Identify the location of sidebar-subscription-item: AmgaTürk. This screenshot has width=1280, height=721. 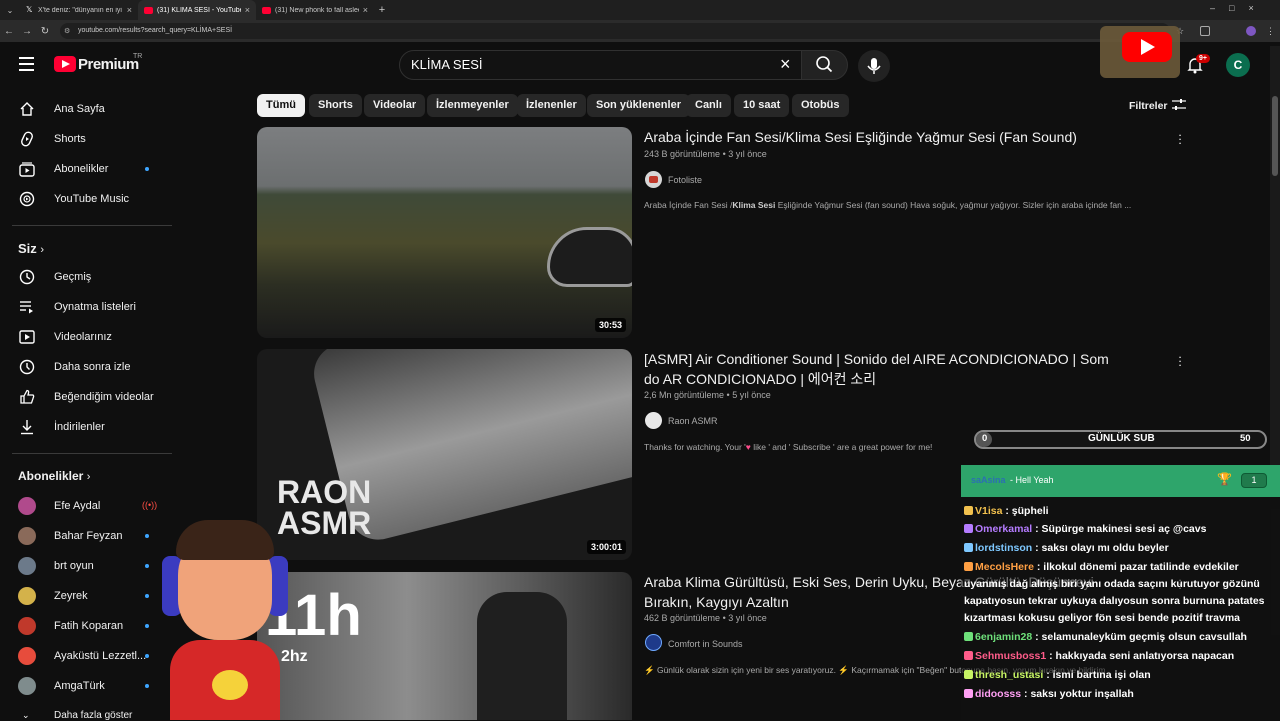
(86, 686).